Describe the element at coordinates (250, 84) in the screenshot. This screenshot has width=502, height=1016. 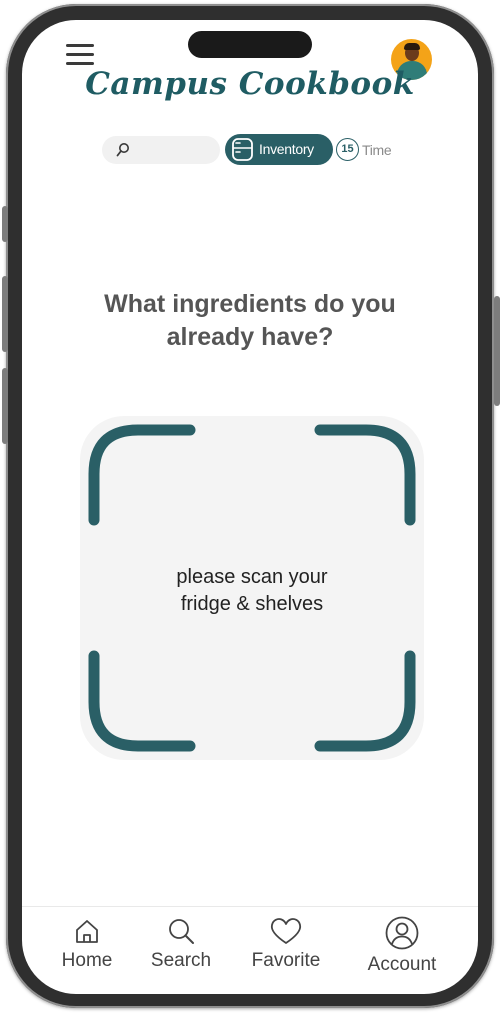
I see `app-title: Campus Cookbook` at that location.